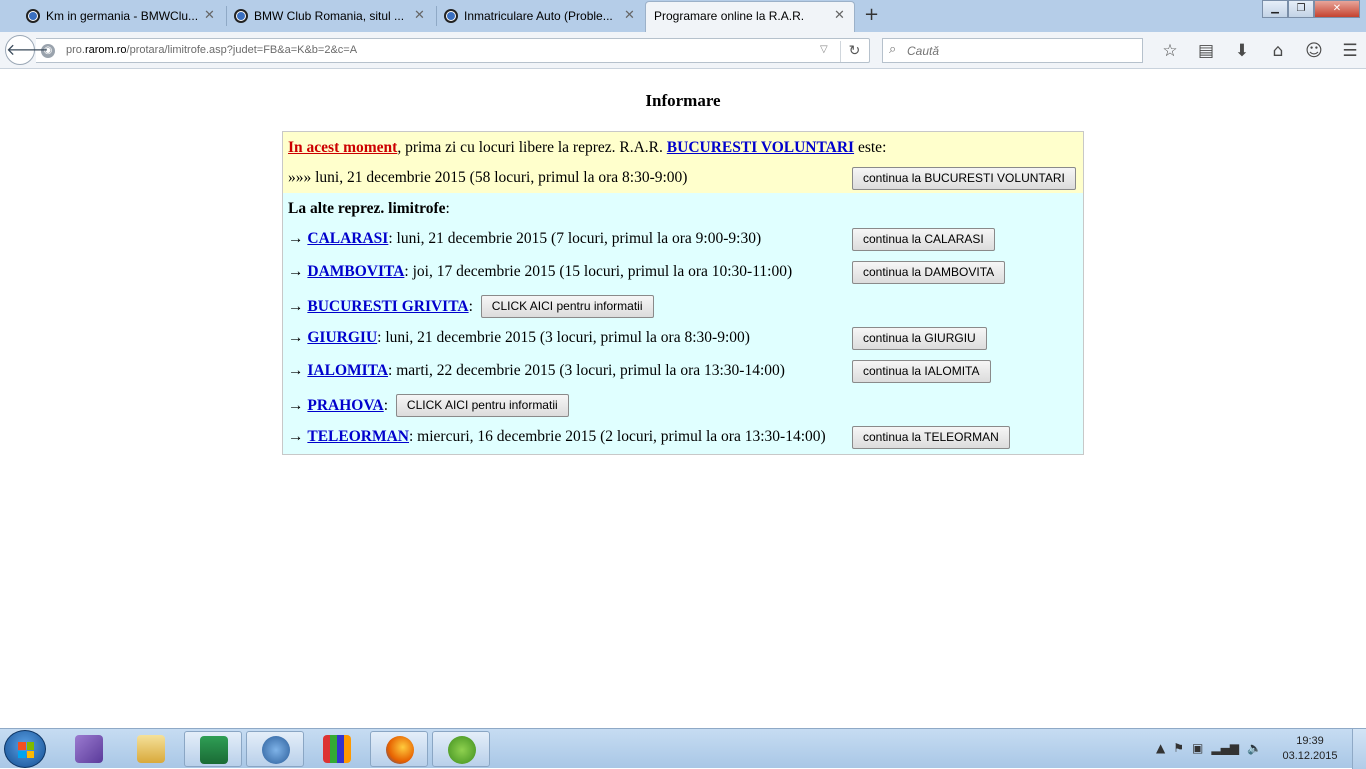 The width and height of the screenshot is (1366, 769). Describe the element at coordinates (345, 405) in the screenshot. I see `office-link-prahova: PRAHOVA` at that location.